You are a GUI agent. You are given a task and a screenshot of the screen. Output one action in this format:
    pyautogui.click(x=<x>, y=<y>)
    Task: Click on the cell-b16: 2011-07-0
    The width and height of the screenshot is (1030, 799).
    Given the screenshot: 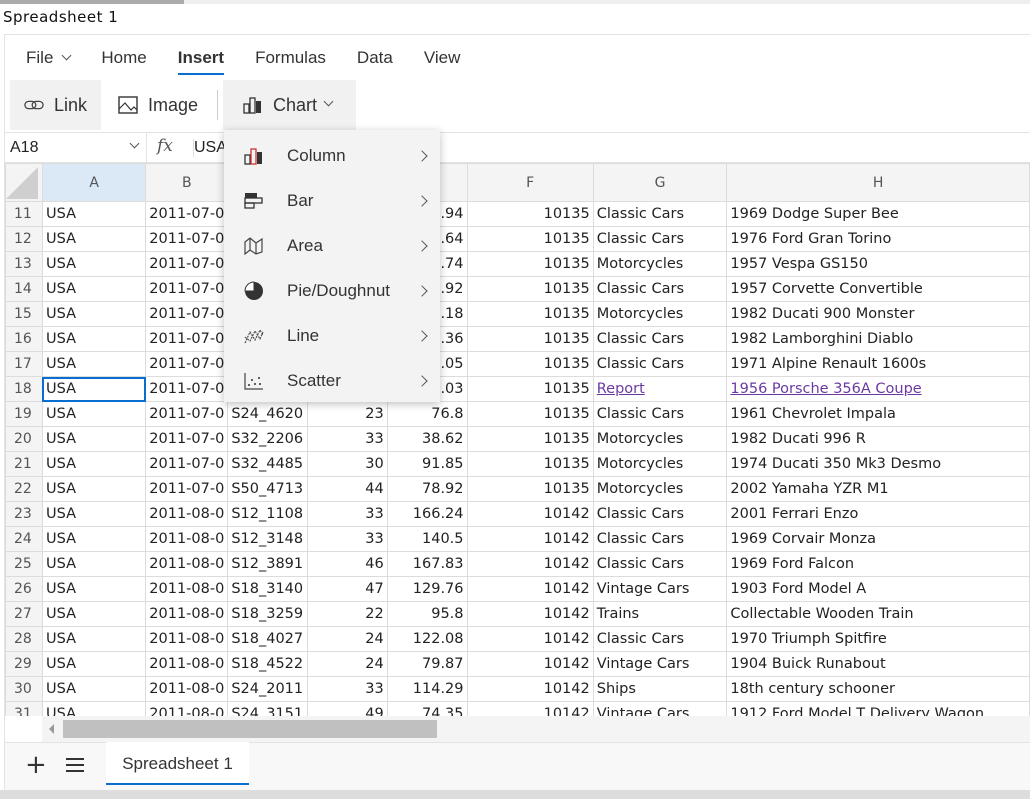 What is the action you would take?
    pyautogui.click(x=187, y=339)
    